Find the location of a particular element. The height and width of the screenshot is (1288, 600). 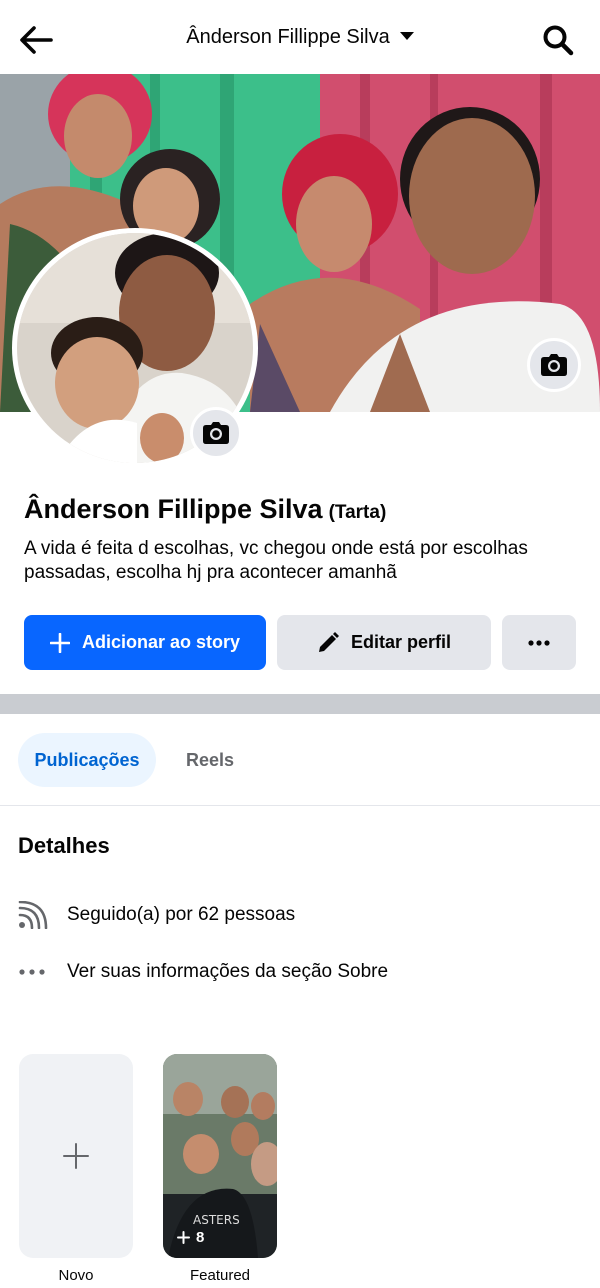

edit-profile-button: Editar perfil is located at coordinates (384, 642).